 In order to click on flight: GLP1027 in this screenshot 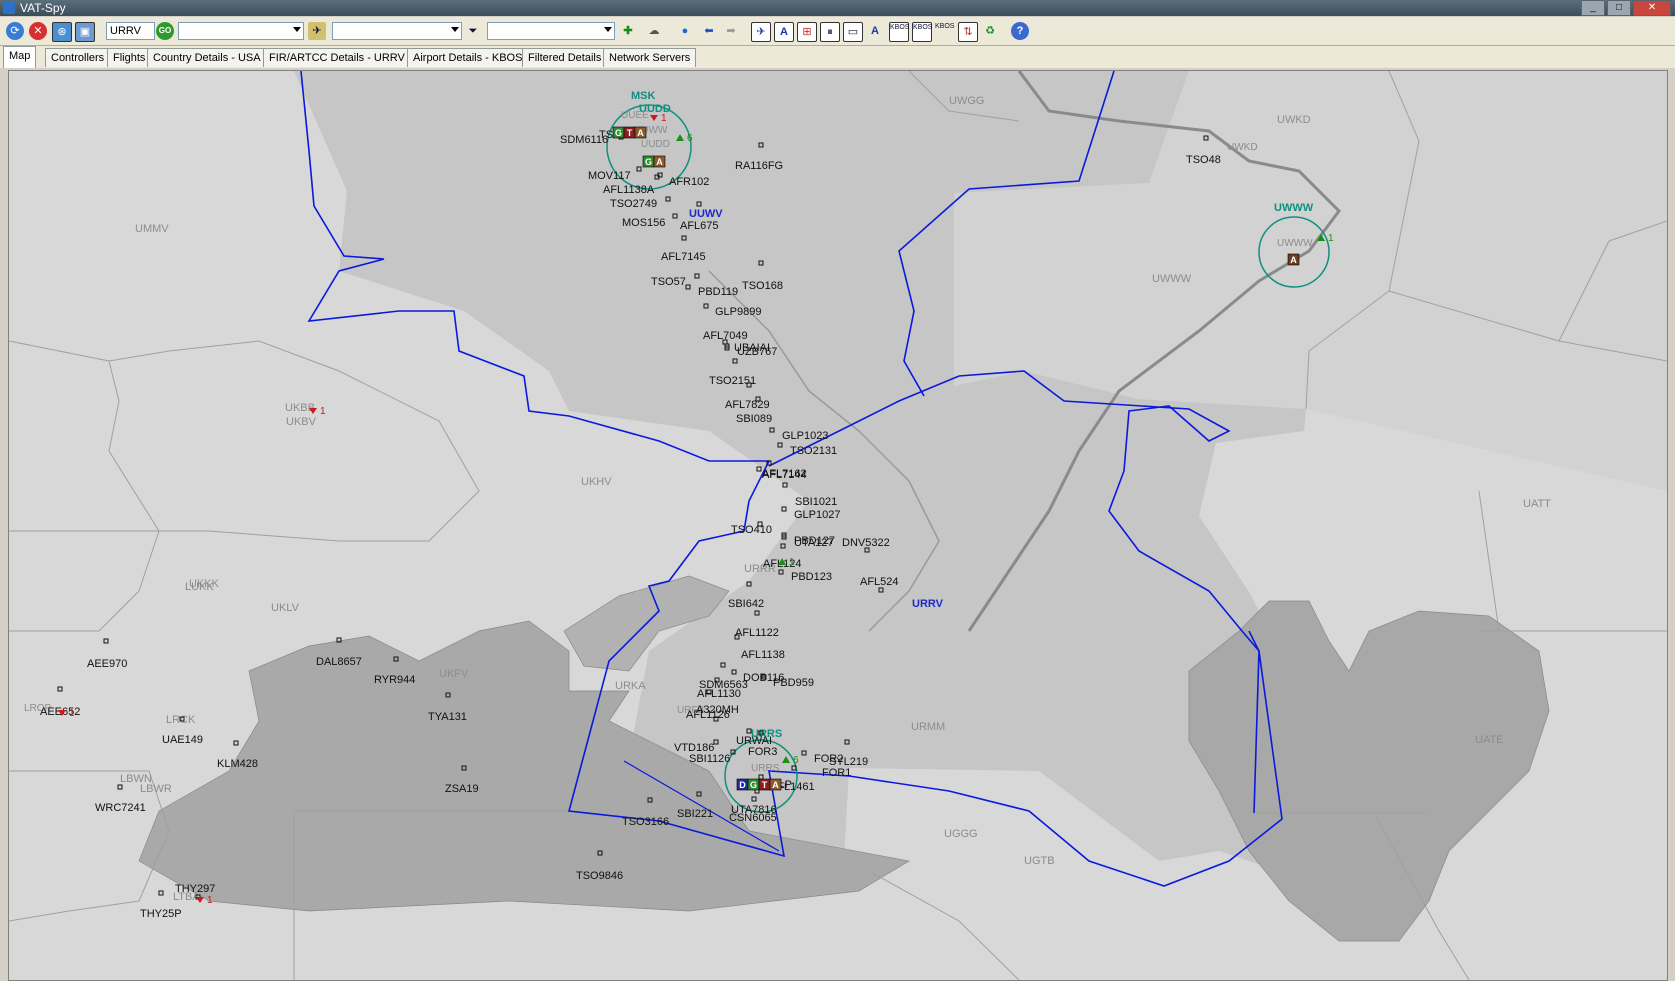, I will do `click(810, 513)`.